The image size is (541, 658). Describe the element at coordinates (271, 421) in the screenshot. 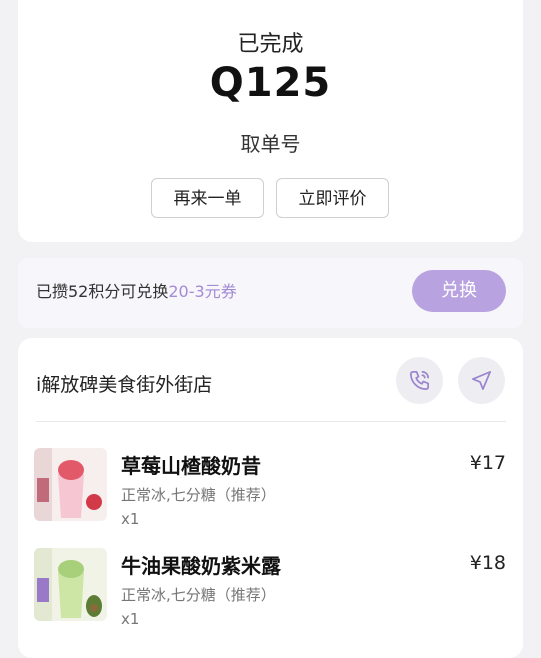

I see `divider` at that location.